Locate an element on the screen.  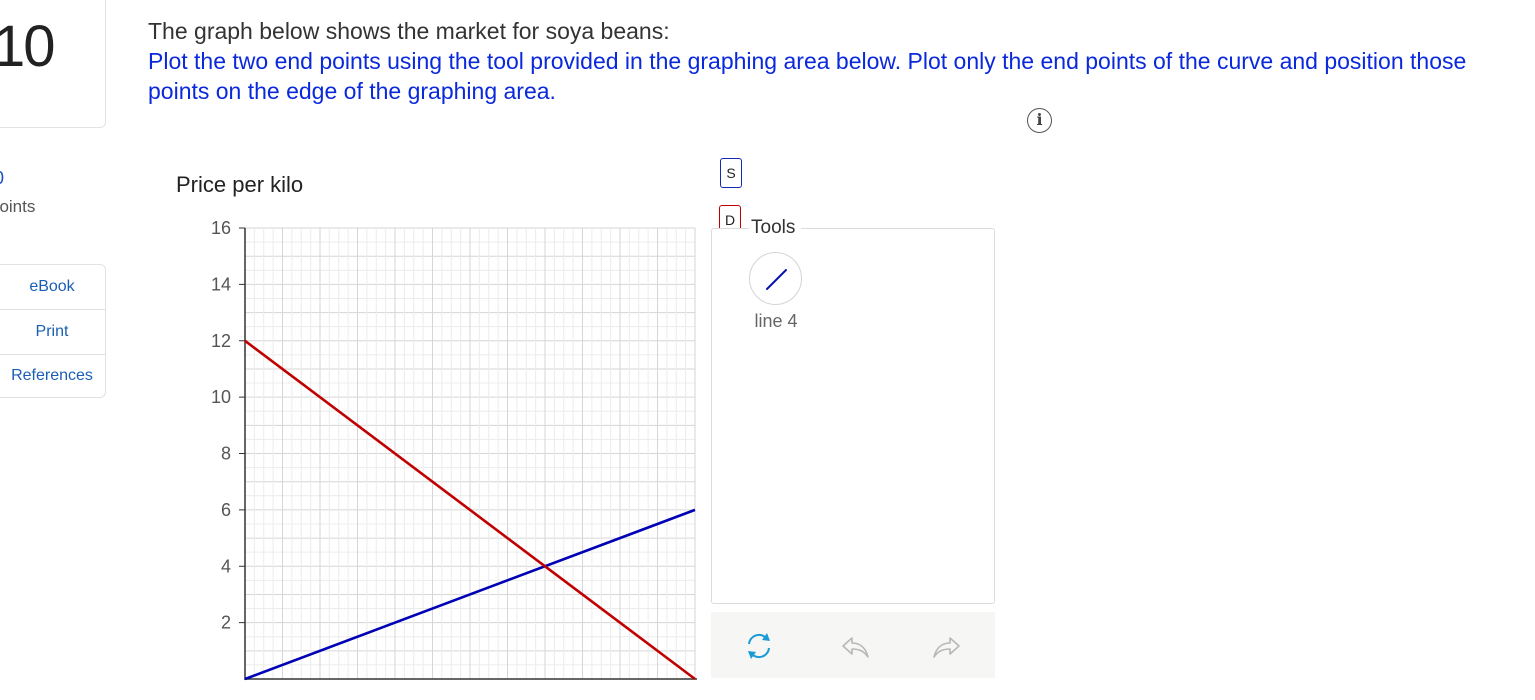
reset-button is located at coordinates (759, 646).